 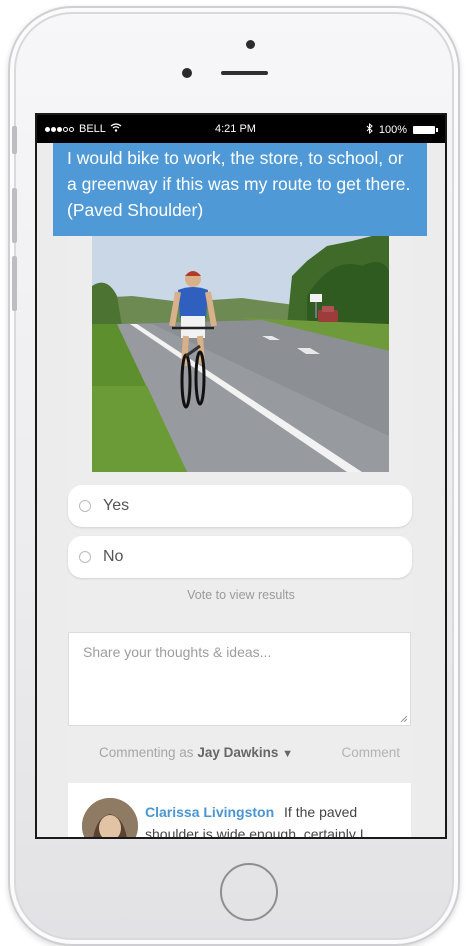 I want to click on carrier-name: BELL, so click(x=92, y=129).